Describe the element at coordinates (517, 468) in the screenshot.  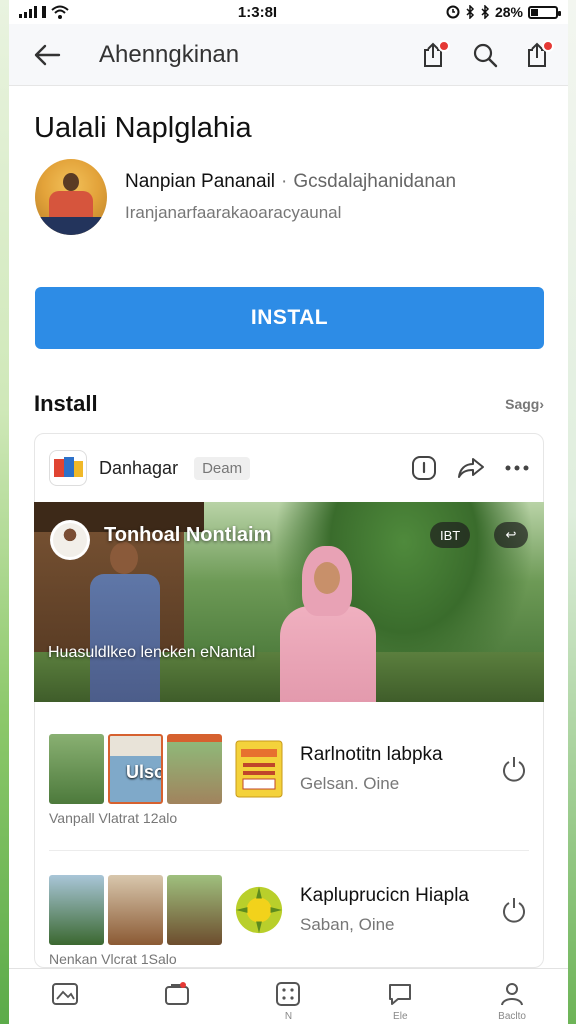
I see `more-icon` at that location.